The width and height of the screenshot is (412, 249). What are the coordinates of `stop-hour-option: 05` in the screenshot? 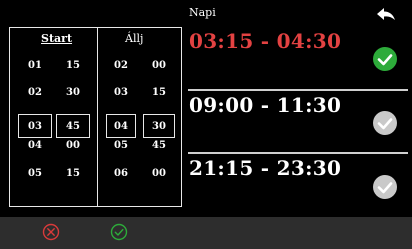 It's located at (121, 145).